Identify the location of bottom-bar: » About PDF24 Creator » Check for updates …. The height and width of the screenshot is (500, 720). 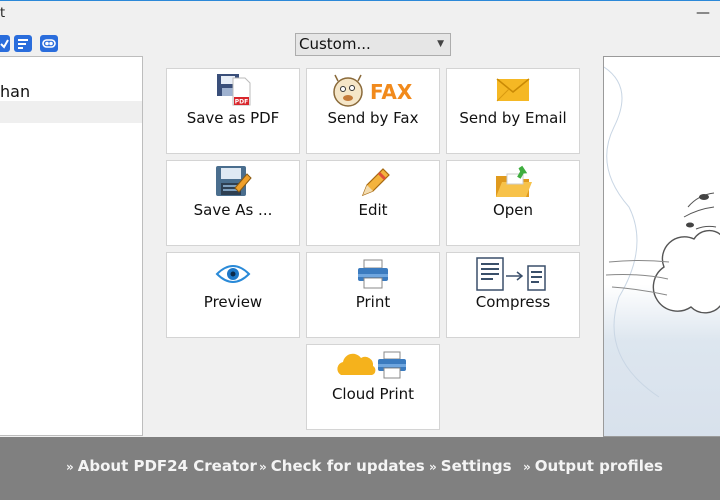
(360, 468).